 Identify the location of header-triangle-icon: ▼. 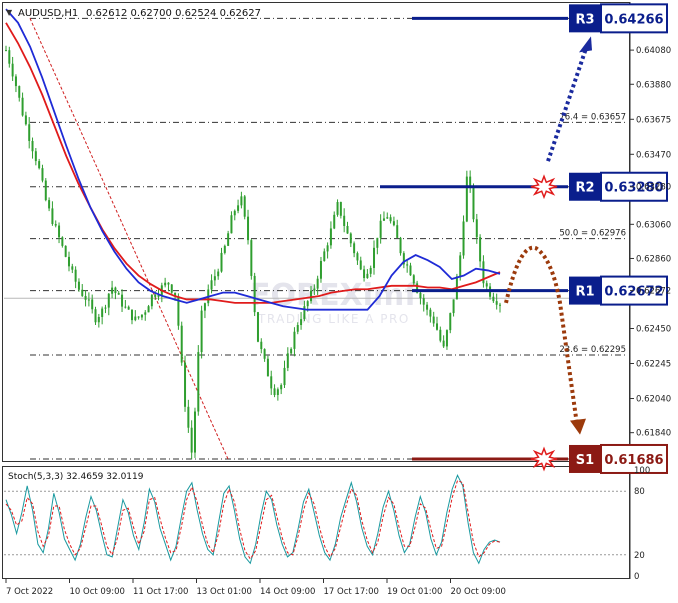
(9, 12).